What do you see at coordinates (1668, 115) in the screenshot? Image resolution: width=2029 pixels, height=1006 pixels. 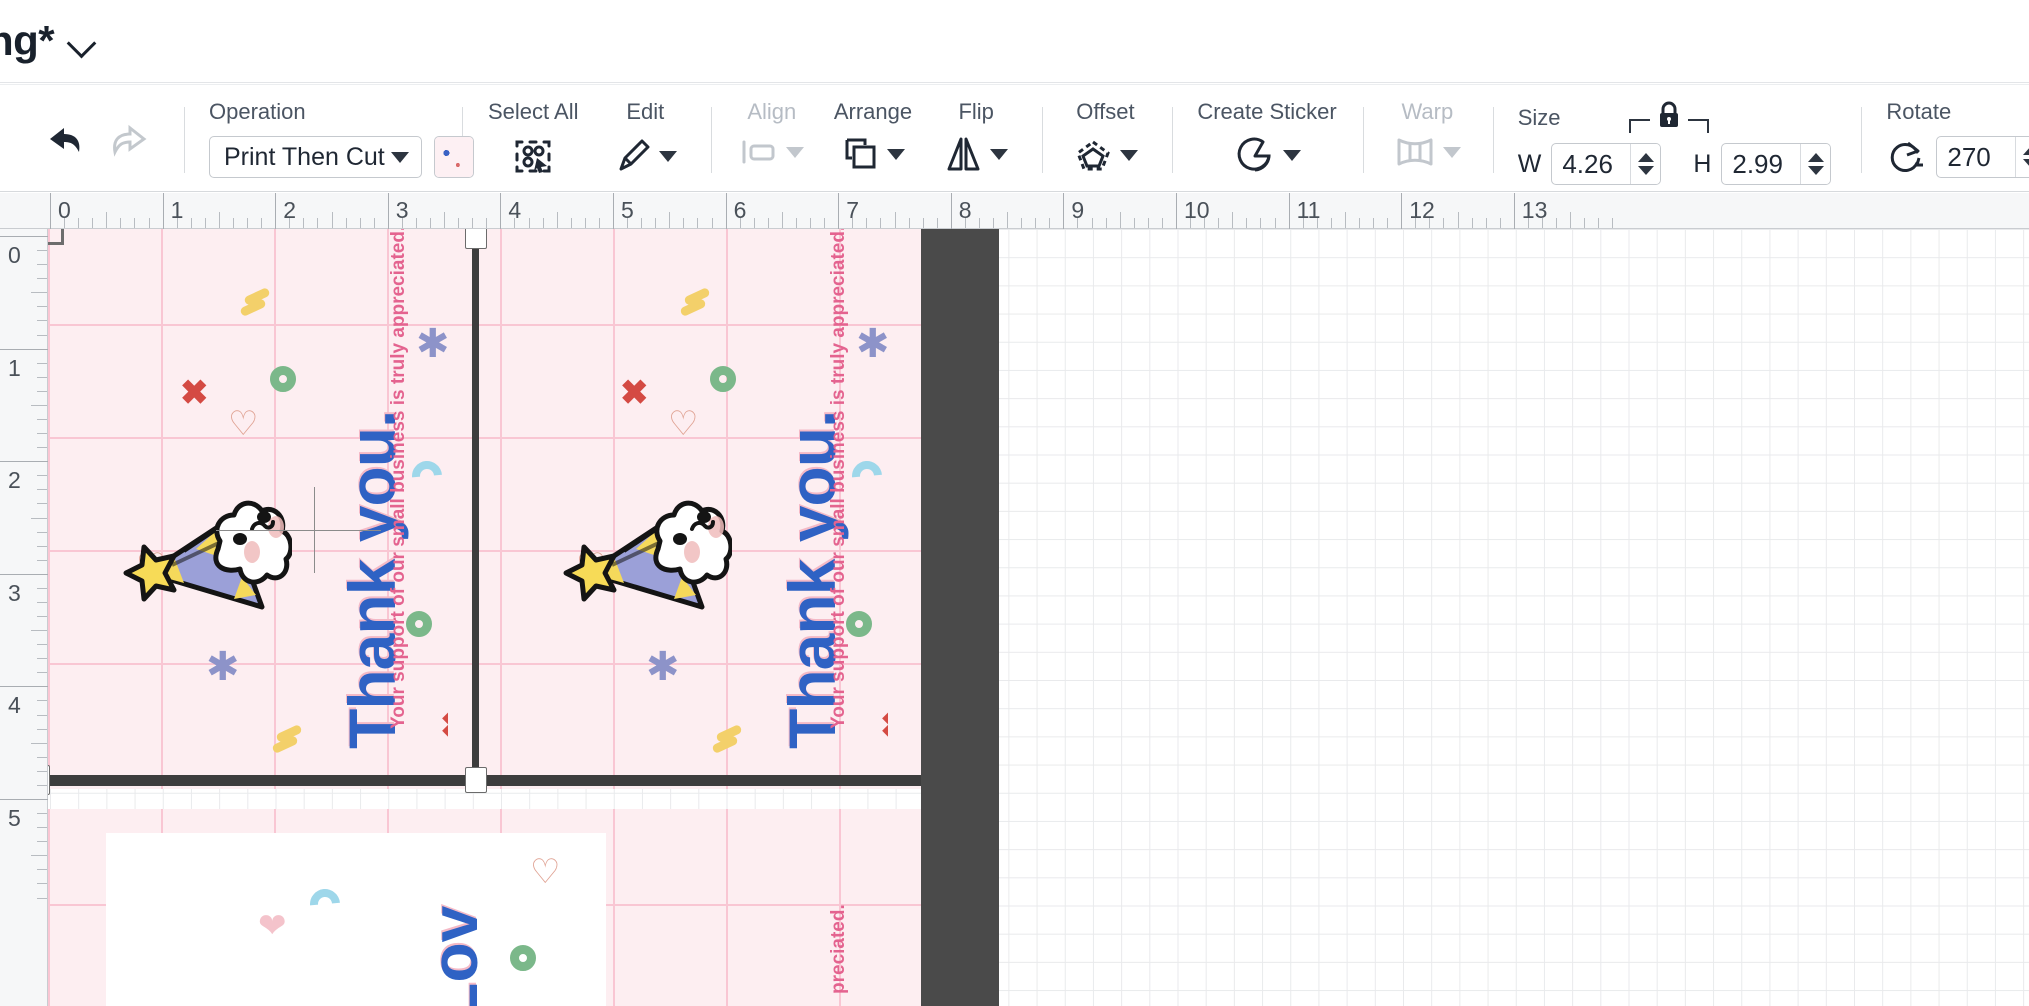 I see `lock-closed-icon` at bounding box center [1668, 115].